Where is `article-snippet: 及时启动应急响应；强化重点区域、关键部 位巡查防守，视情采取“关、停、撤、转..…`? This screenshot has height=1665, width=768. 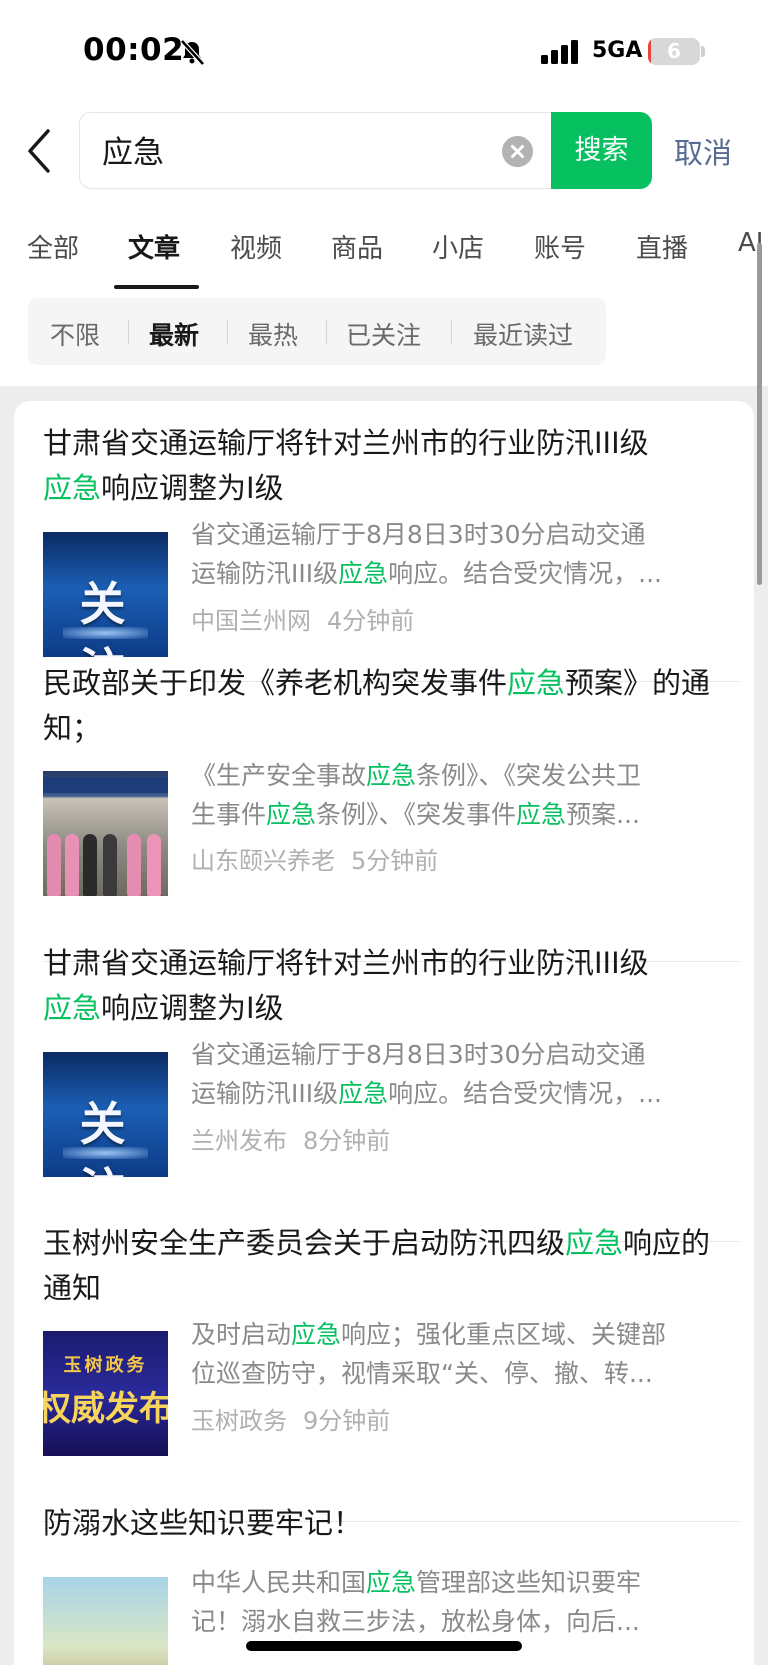 article-snippet: 及时启动应急响应；强化重点区域、关键部 位巡查防守，视情采取“关、停、撤、转..… is located at coordinates (429, 1354).